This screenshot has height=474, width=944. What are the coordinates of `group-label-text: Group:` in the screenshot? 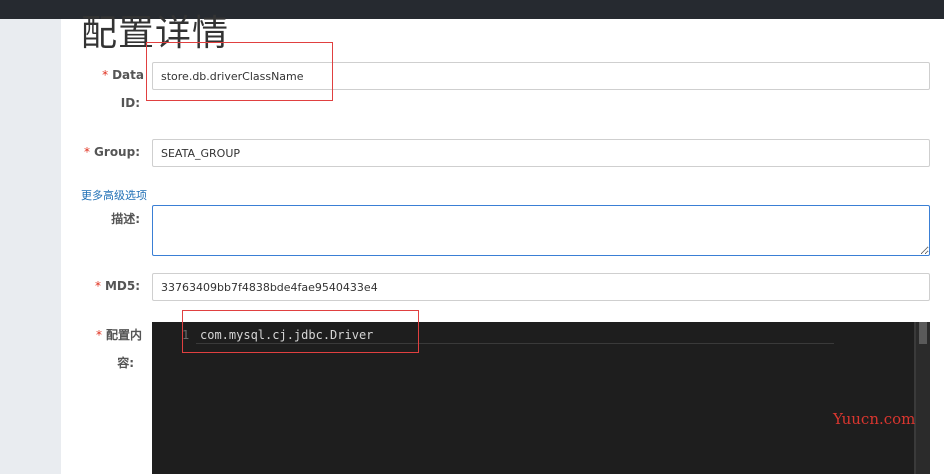 It's located at (117, 152).